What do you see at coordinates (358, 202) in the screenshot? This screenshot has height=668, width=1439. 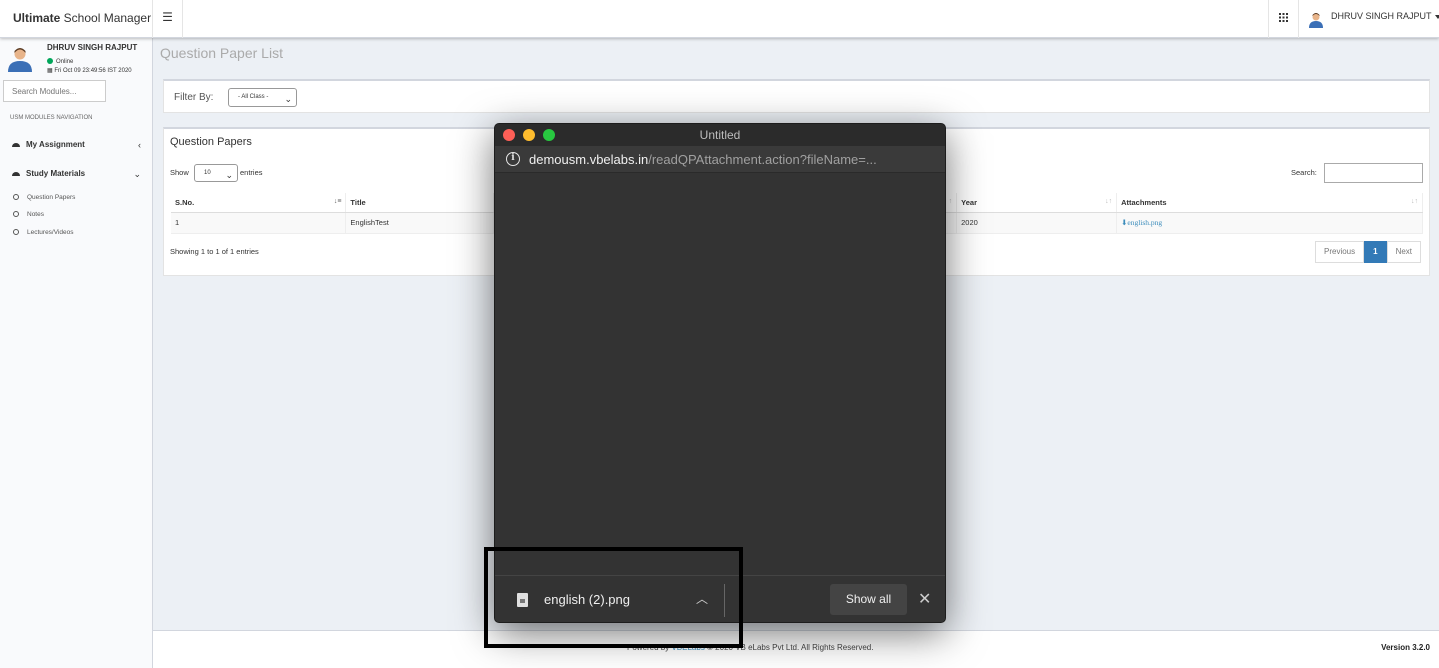 I see `column-label: Title` at bounding box center [358, 202].